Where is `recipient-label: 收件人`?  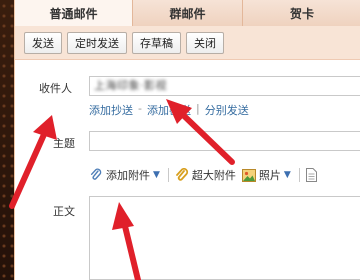
recipient-label: 收件人 is located at coordinates (55, 88).